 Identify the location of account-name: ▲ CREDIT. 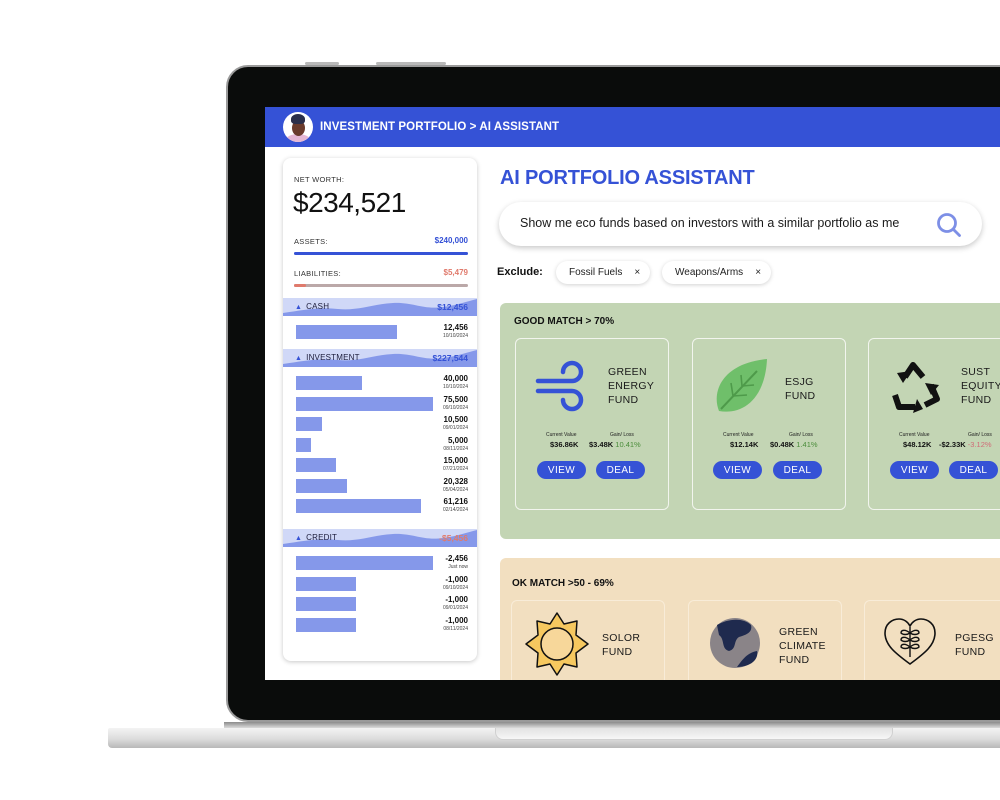
(316, 537).